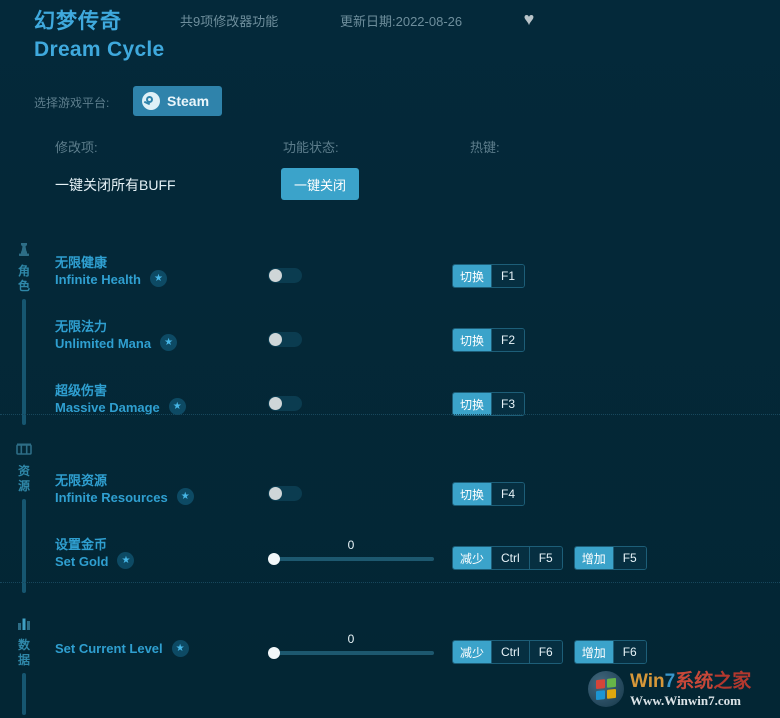 Image resolution: width=780 pixels, height=718 pixels. I want to click on hotkey-key: F4, so click(508, 494).